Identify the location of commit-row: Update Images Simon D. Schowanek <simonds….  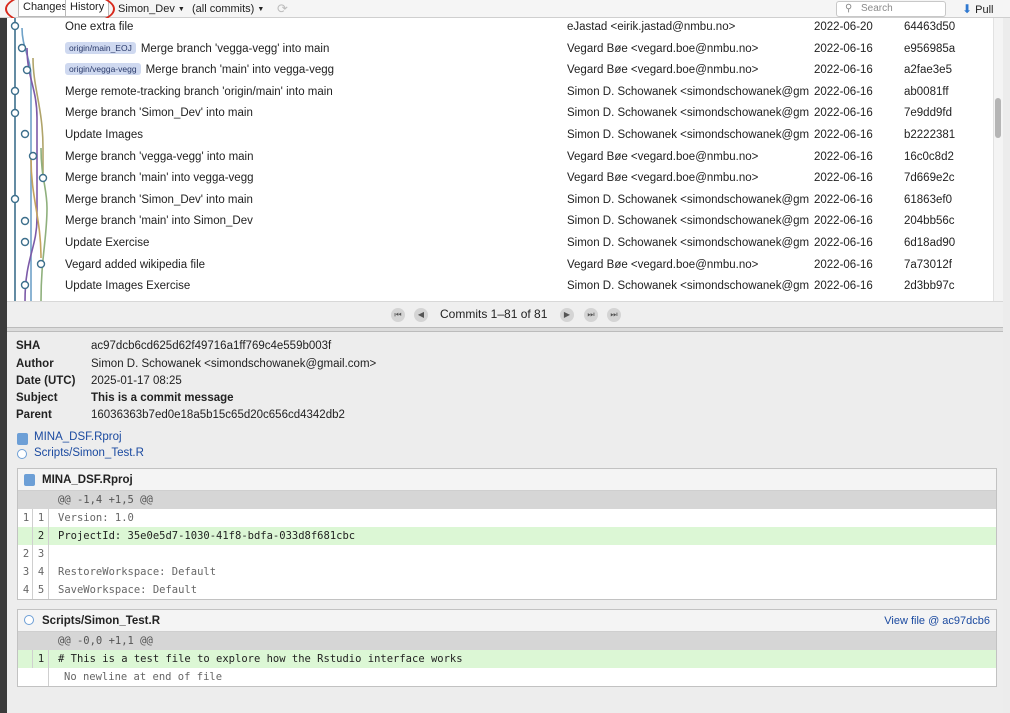
(500, 136).